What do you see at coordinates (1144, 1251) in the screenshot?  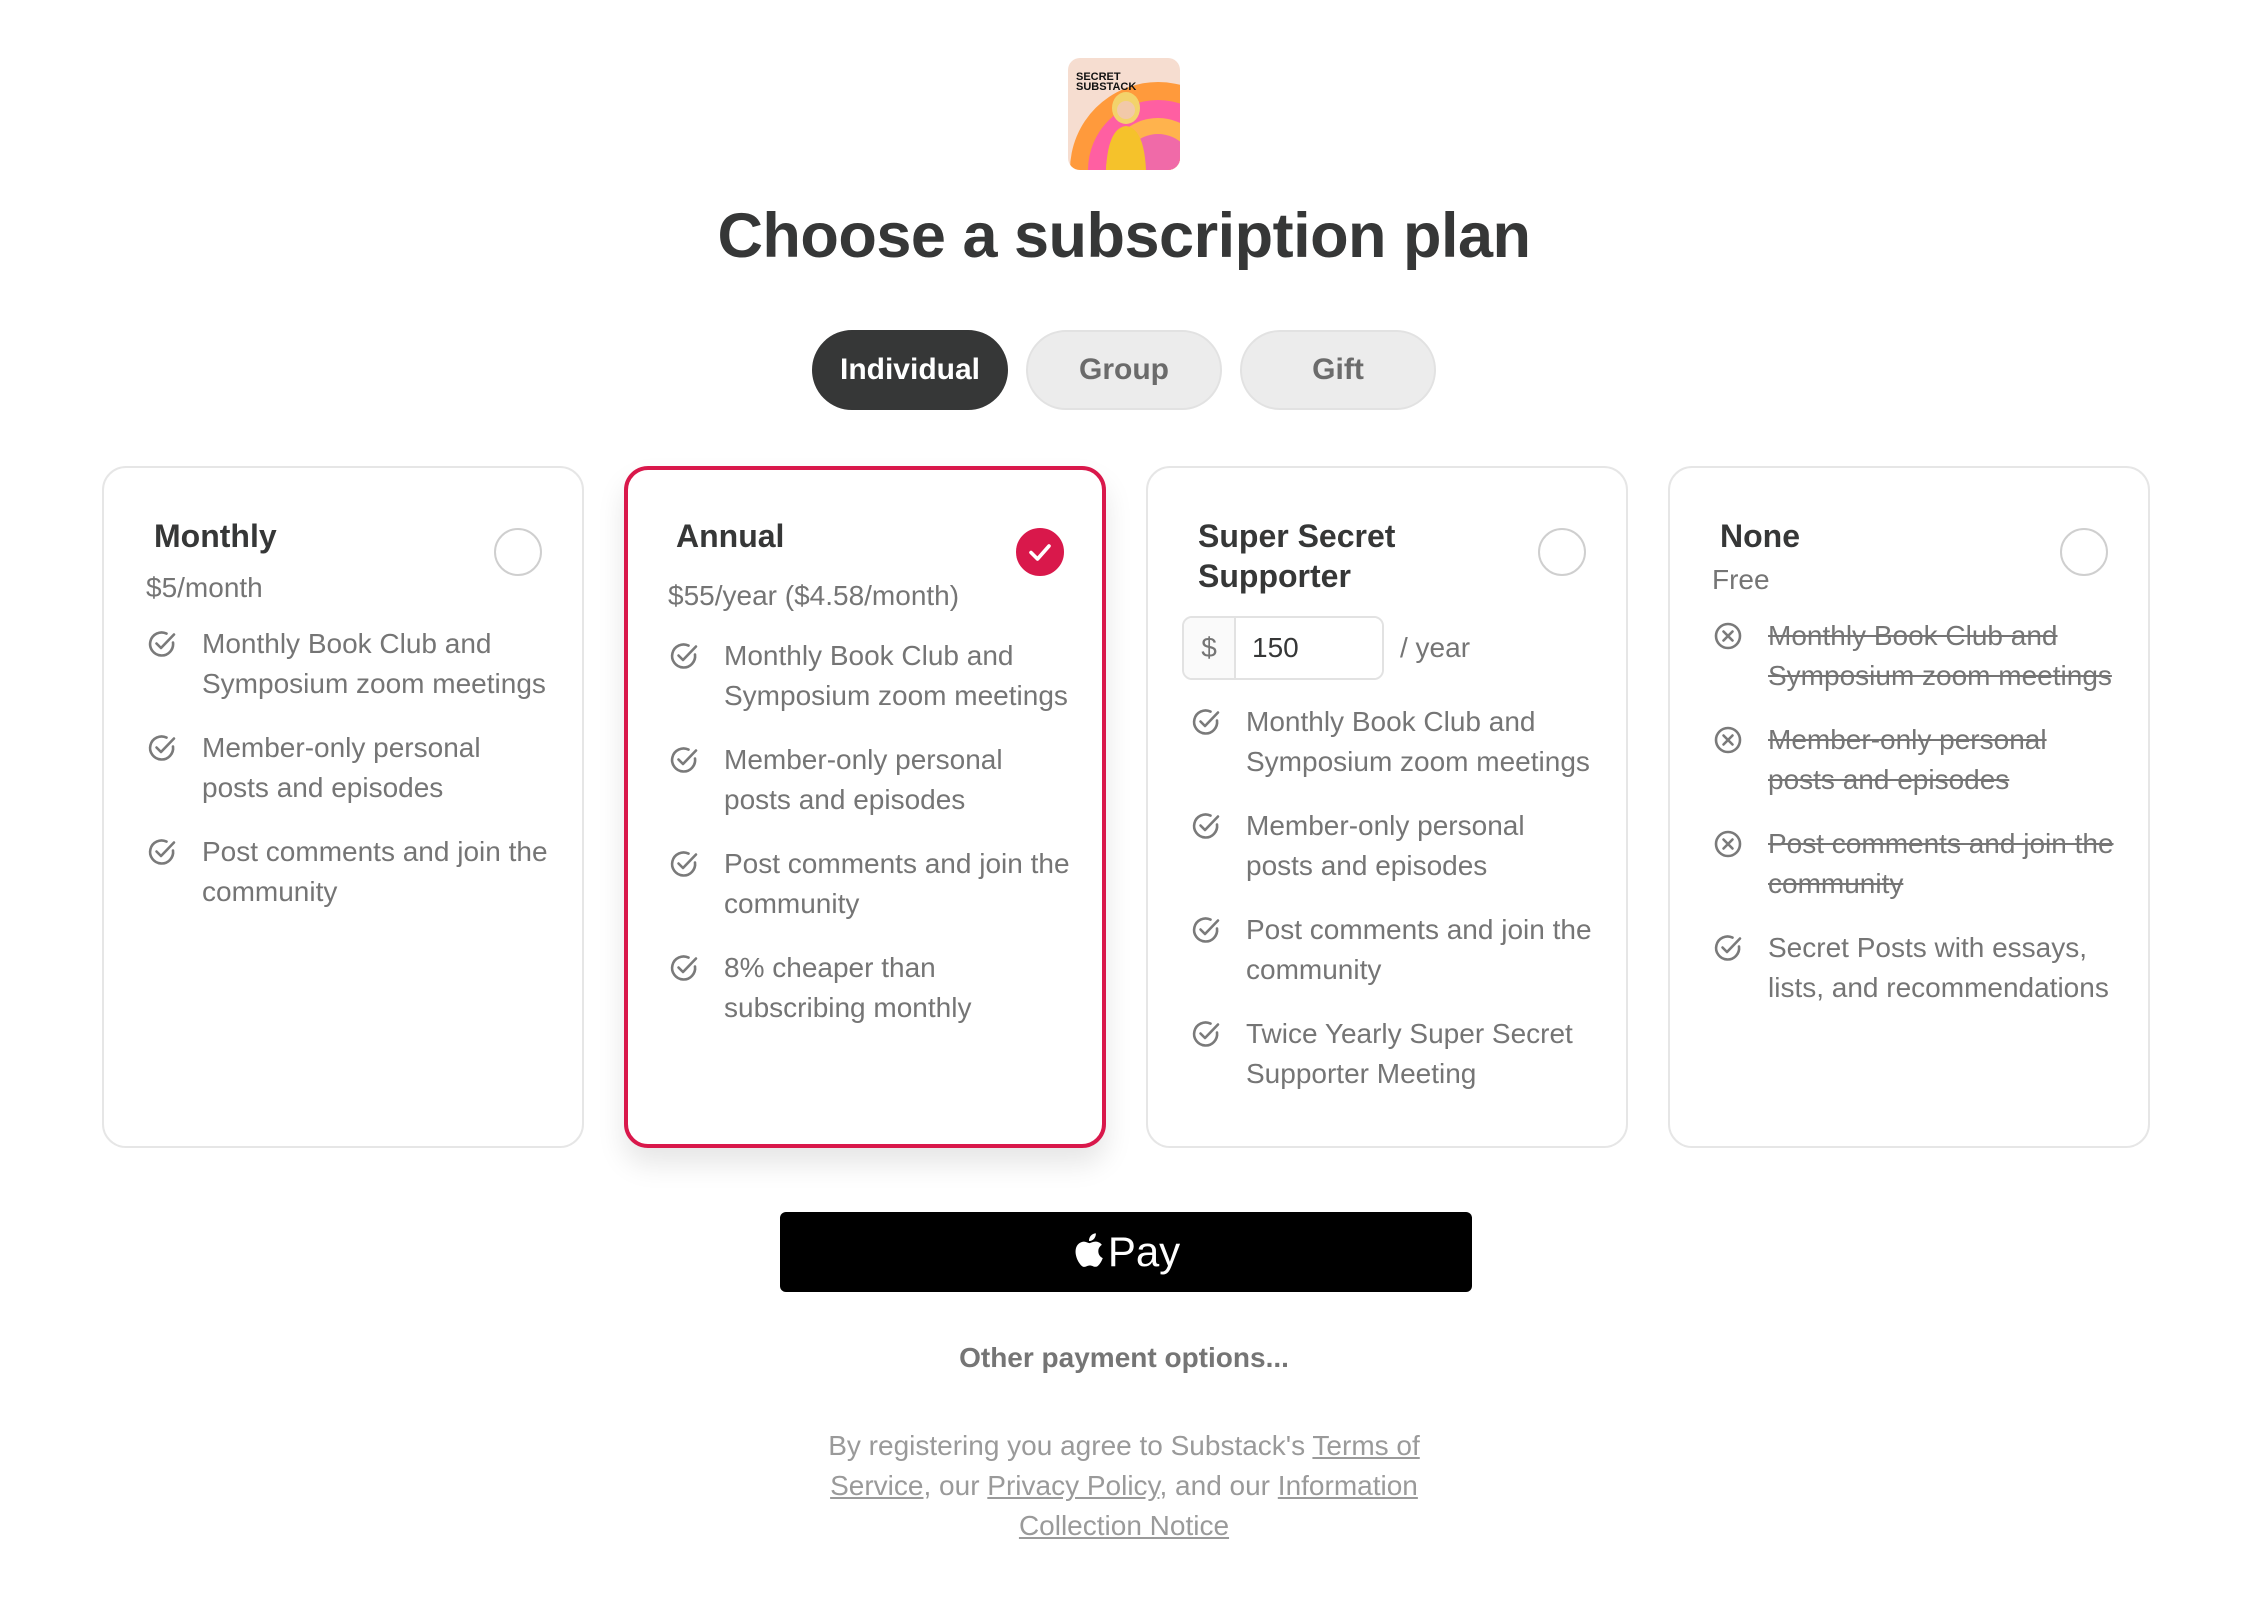 I see `apple-pay-label: Pay` at bounding box center [1144, 1251].